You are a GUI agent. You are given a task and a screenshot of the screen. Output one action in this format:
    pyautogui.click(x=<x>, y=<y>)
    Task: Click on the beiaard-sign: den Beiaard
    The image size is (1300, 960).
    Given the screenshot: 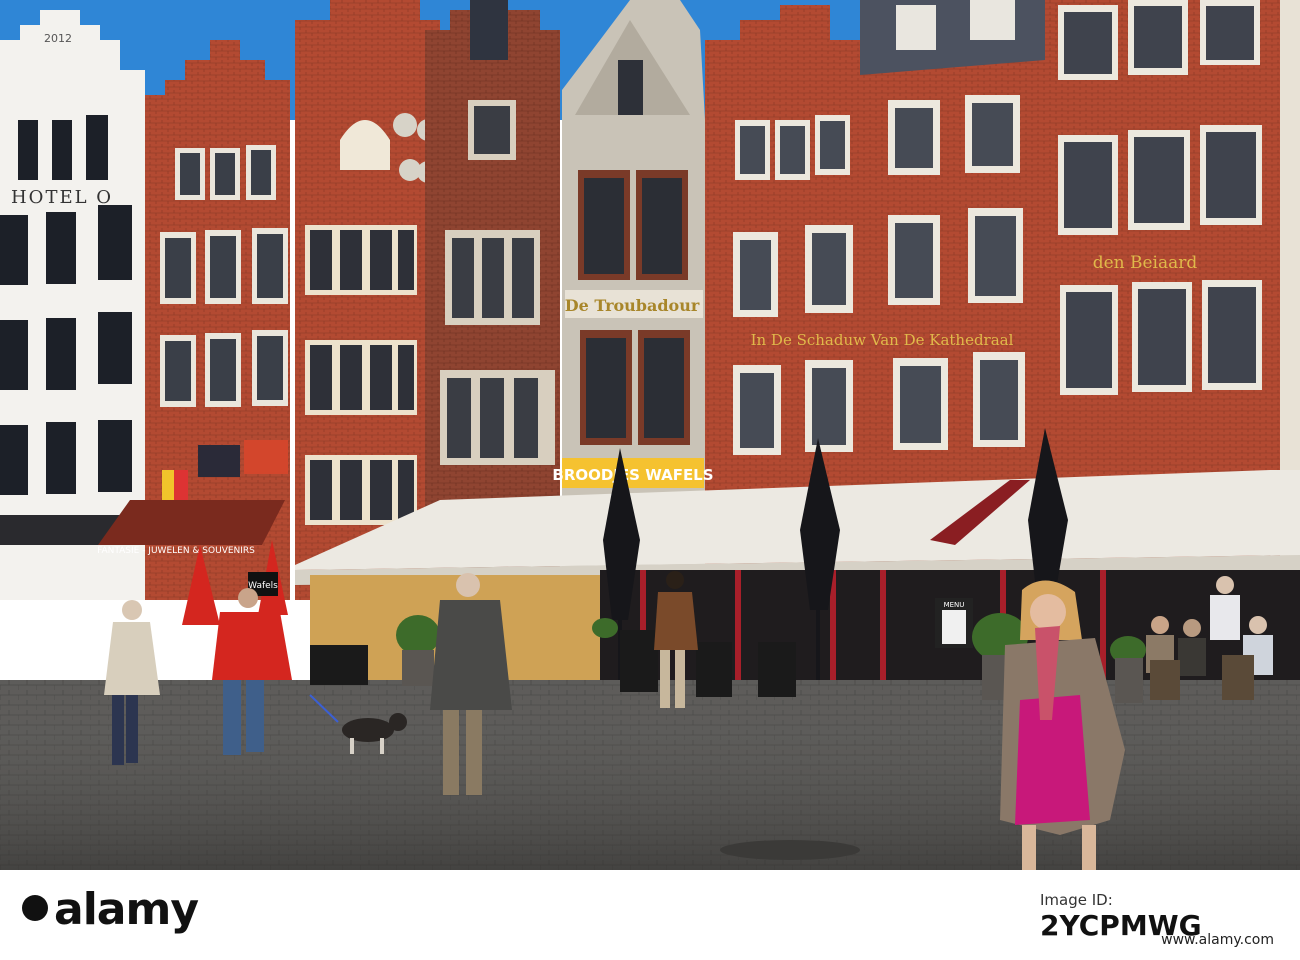 What is the action you would take?
    pyautogui.click(x=1145, y=263)
    